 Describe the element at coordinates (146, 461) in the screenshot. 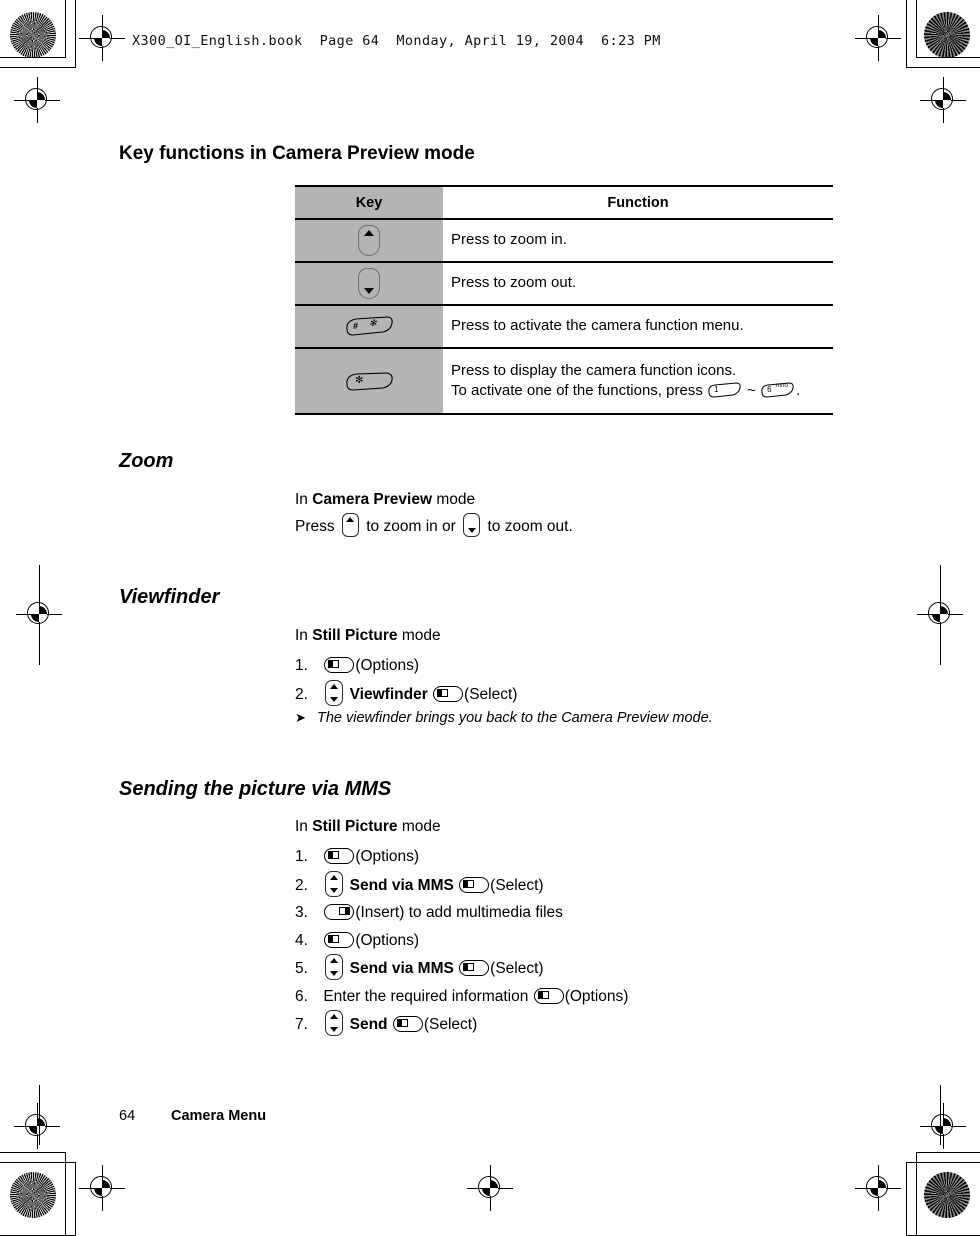

I see `heading-zoom: Zoom` at that location.